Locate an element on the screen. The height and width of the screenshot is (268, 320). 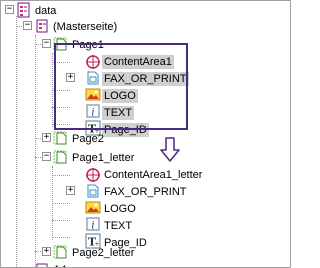
folder-open-icon is located at coordinates (42, 26).